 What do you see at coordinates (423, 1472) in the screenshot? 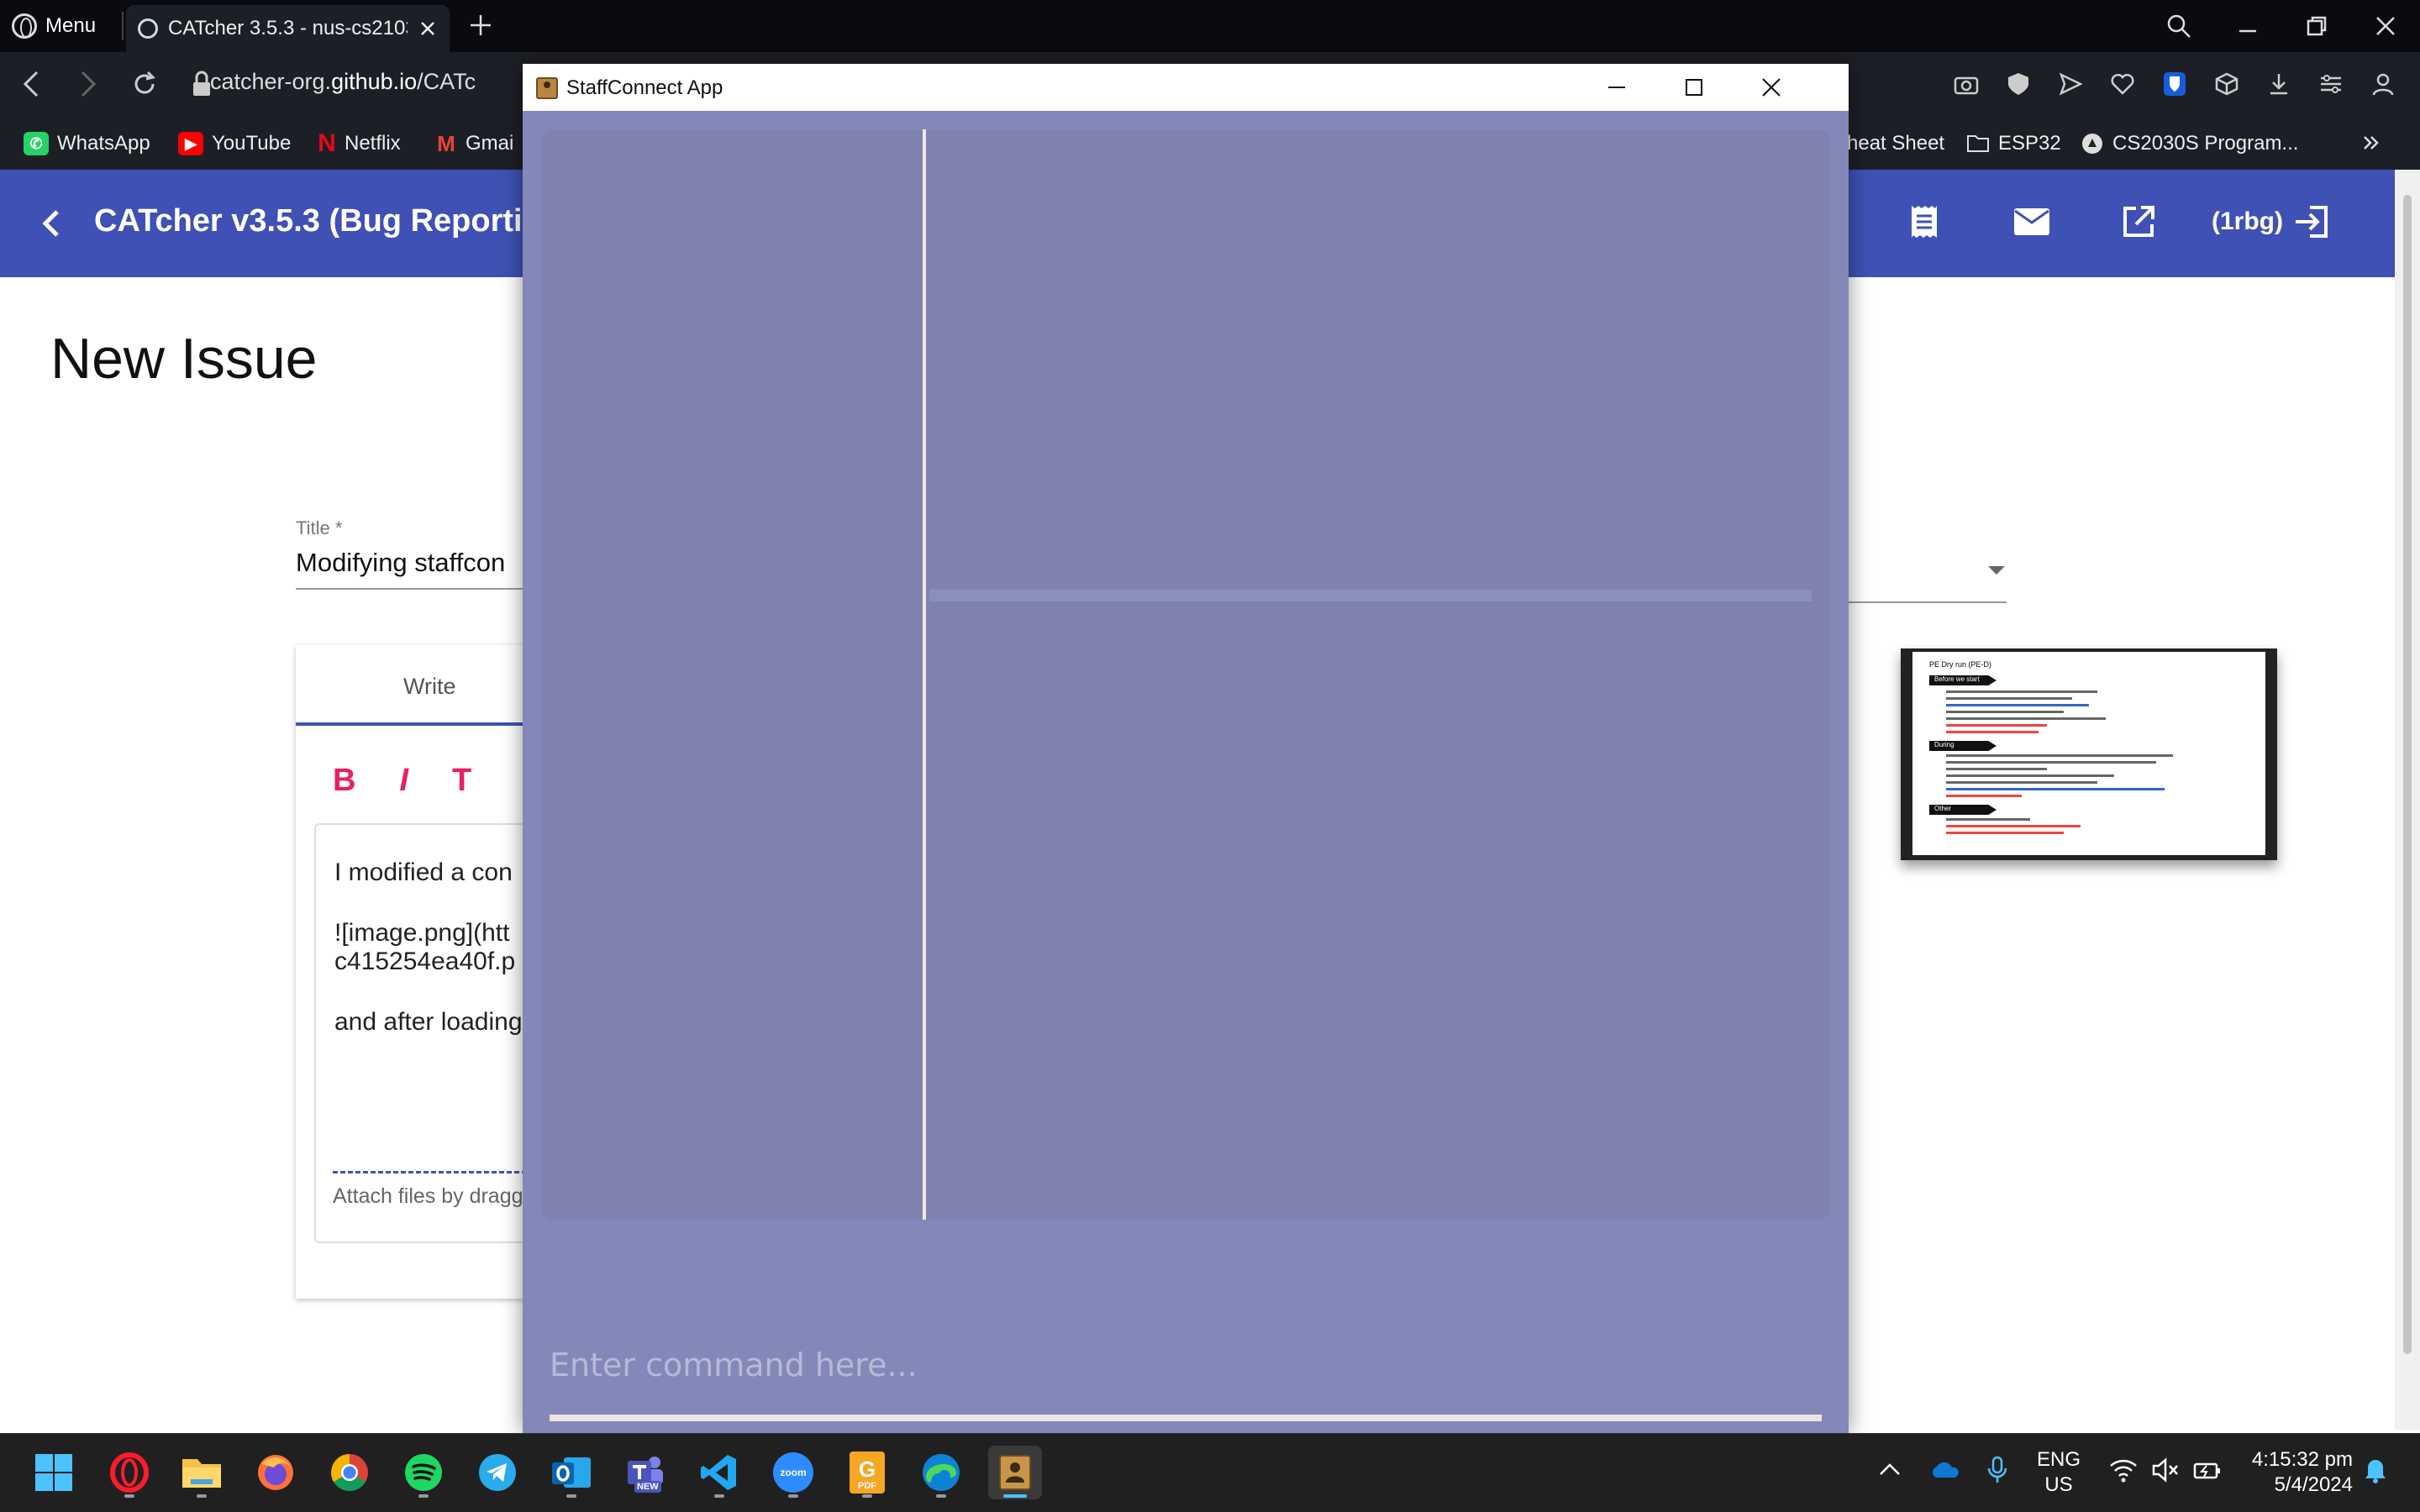
I see `taskbar-spotify` at bounding box center [423, 1472].